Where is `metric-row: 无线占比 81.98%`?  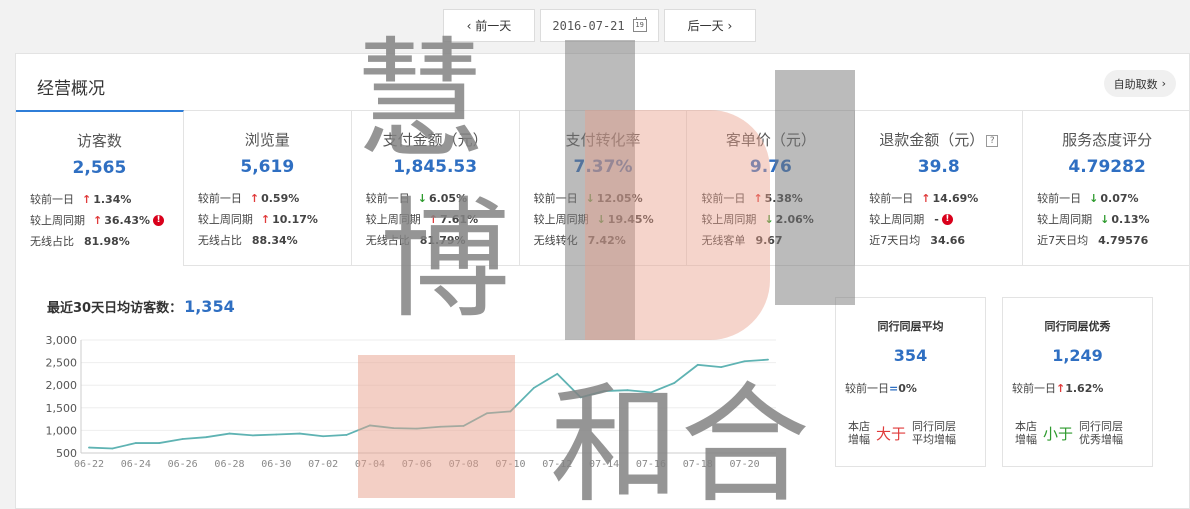 metric-row: 无线占比 81.98% is located at coordinates (80, 241).